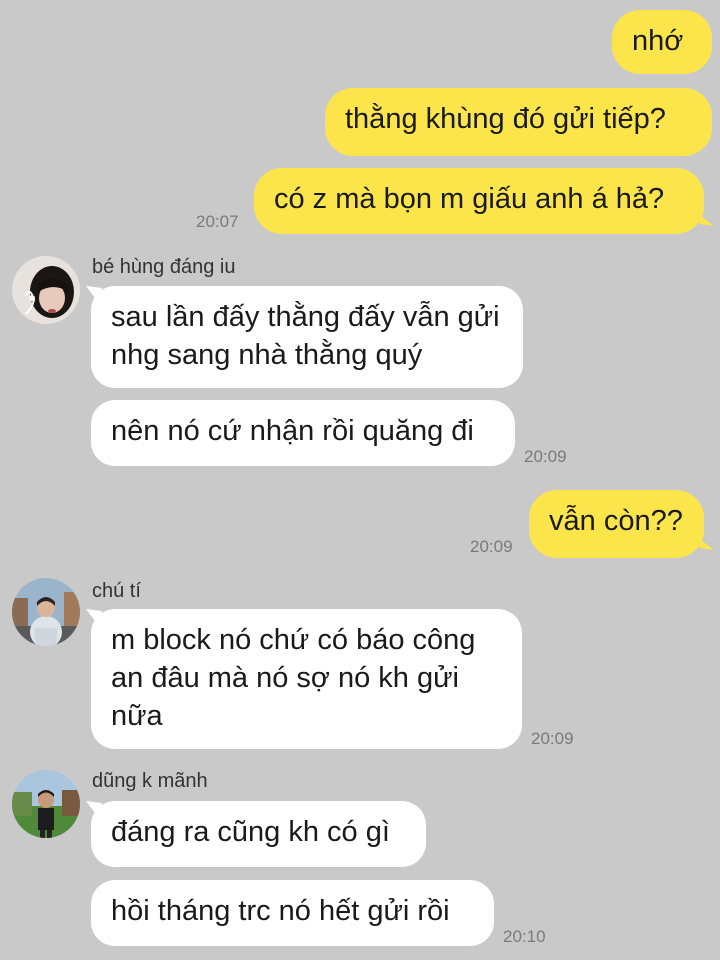 The image size is (720, 960). I want to click on timestamp: 20:10, so click(524, 936).